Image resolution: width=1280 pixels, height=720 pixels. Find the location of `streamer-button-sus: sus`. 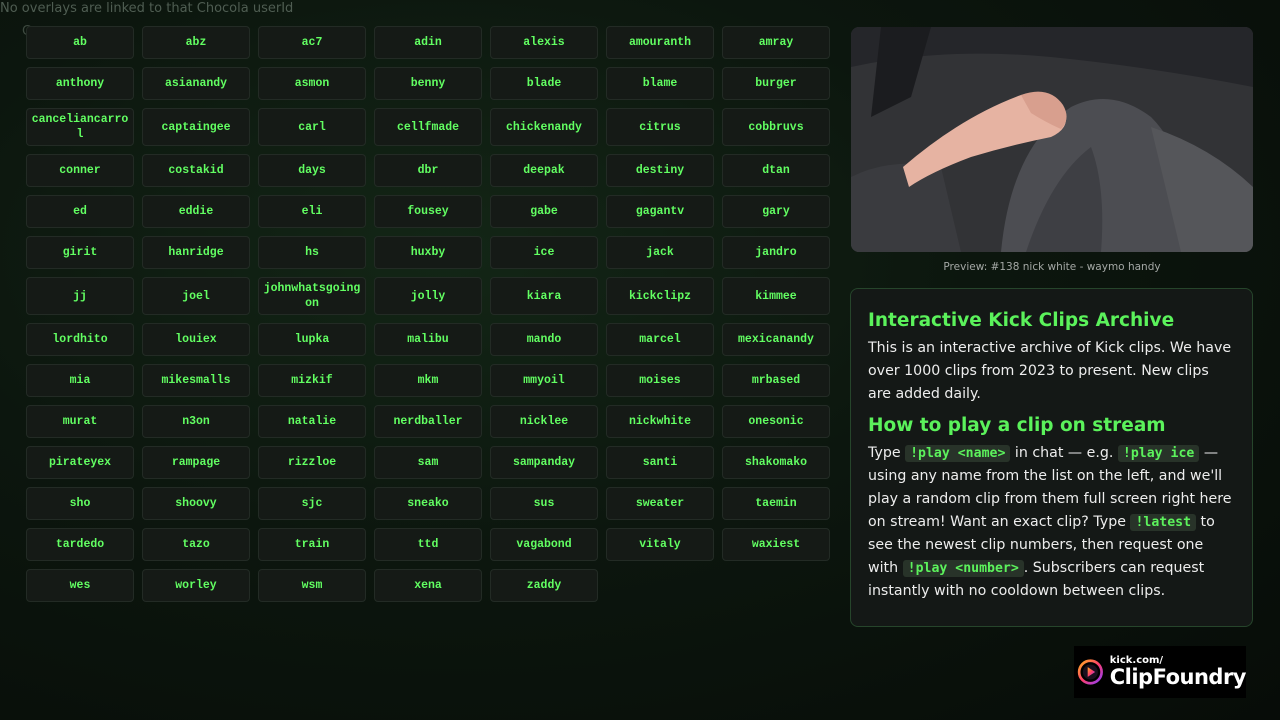

streamer-button-sus: sus is located at coordinates (544, 503).